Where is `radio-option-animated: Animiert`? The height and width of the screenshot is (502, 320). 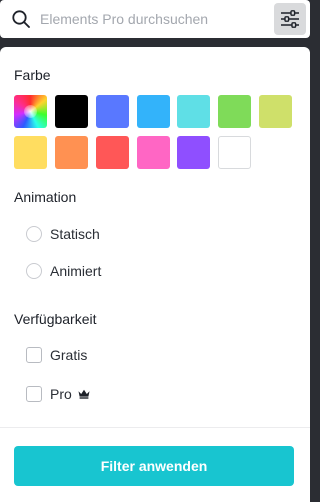
radio-option-animated: Animiert is located at coordinates (63, 271).